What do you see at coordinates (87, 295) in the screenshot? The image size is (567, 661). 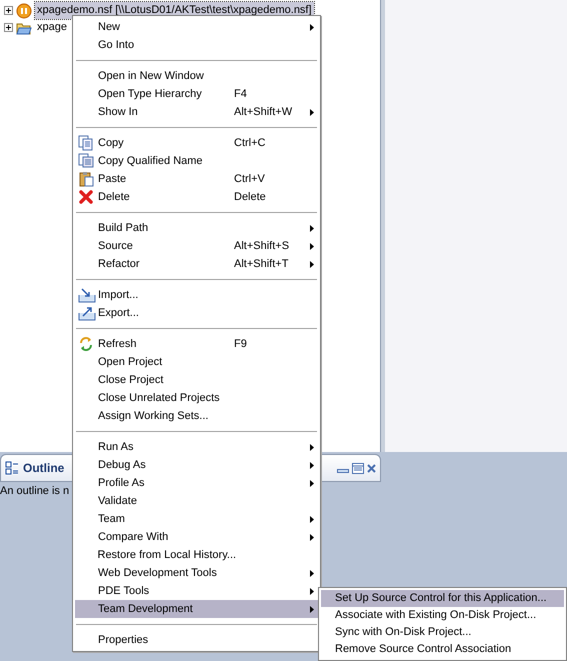 I see `import-icon` at bounding box center [87, 295].